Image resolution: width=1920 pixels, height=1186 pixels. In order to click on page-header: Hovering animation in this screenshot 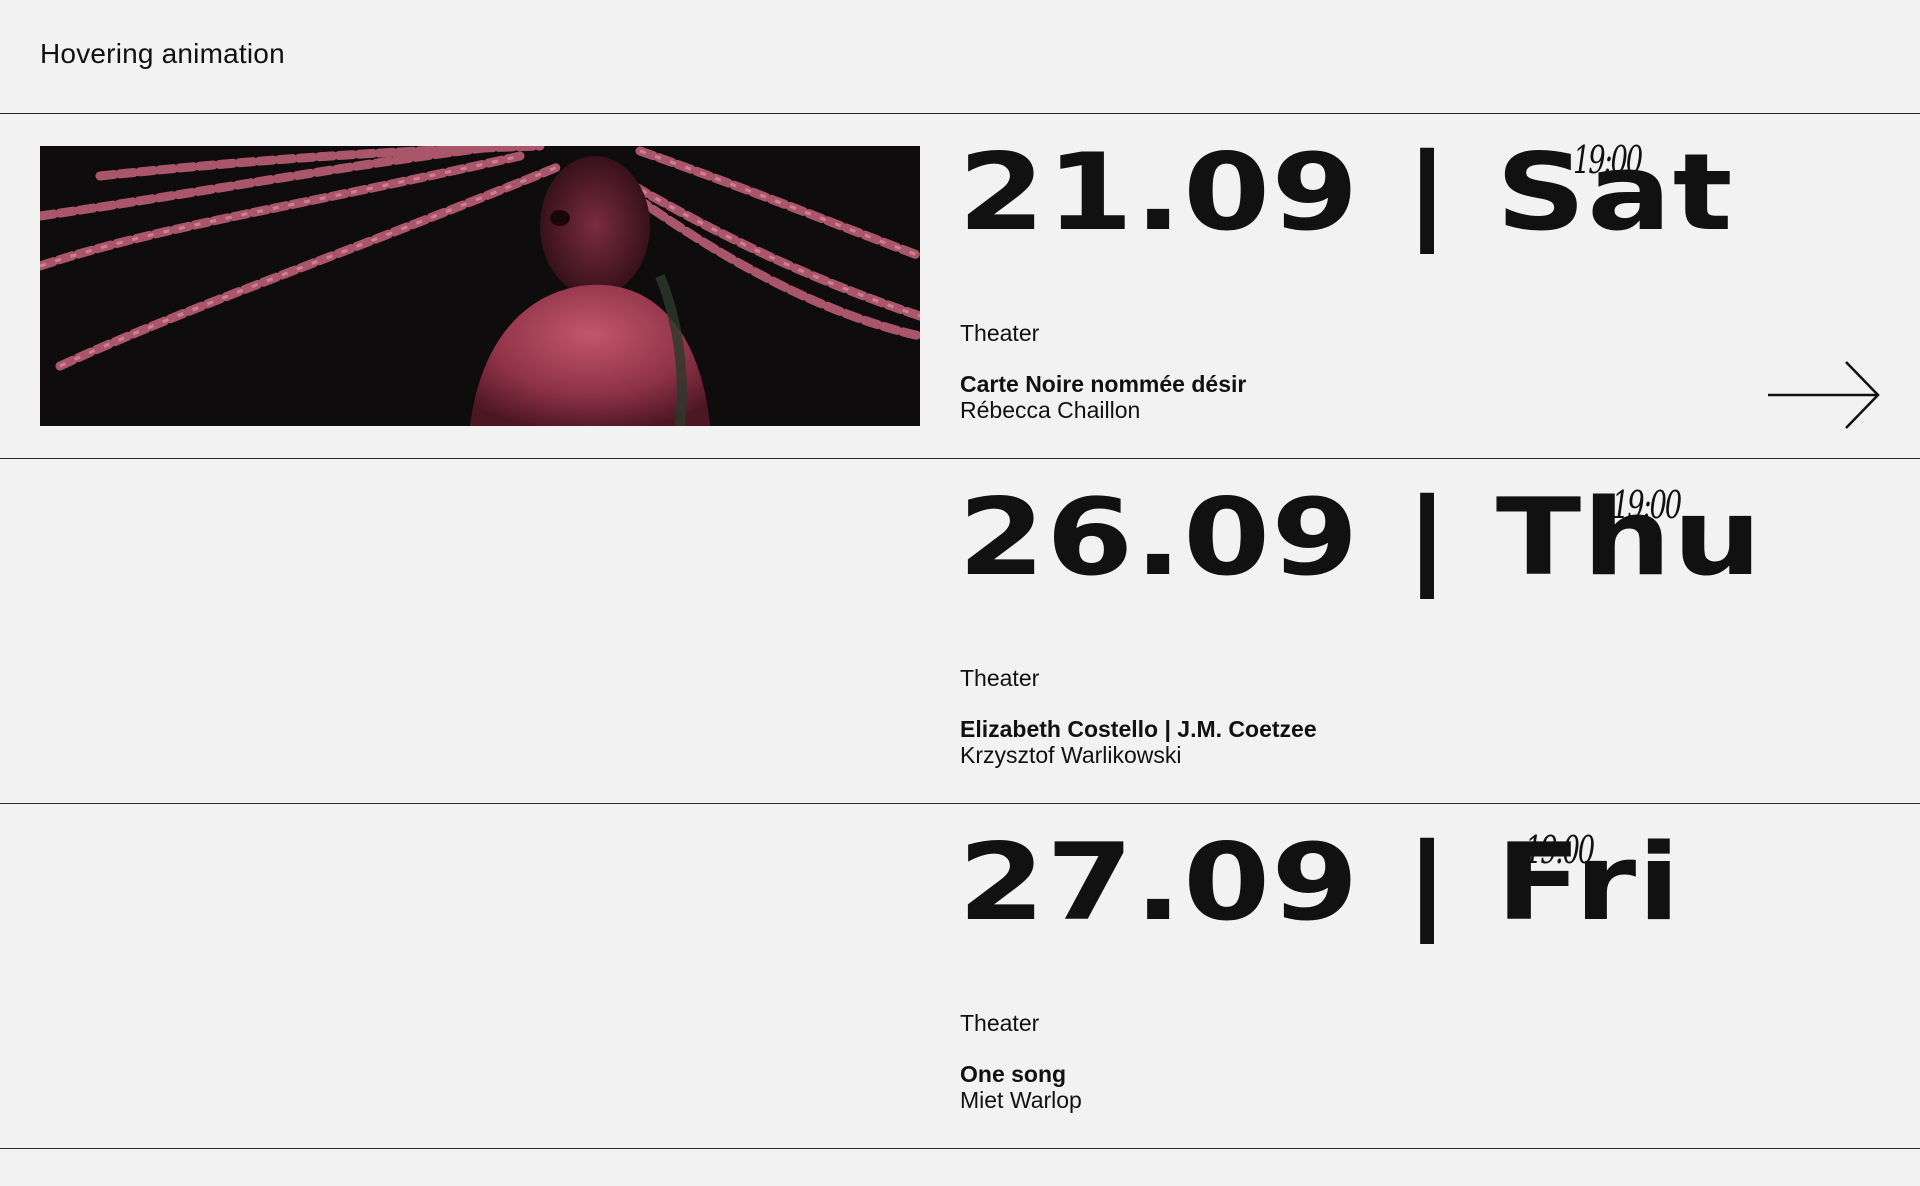, I will do `click(960, 57)`.